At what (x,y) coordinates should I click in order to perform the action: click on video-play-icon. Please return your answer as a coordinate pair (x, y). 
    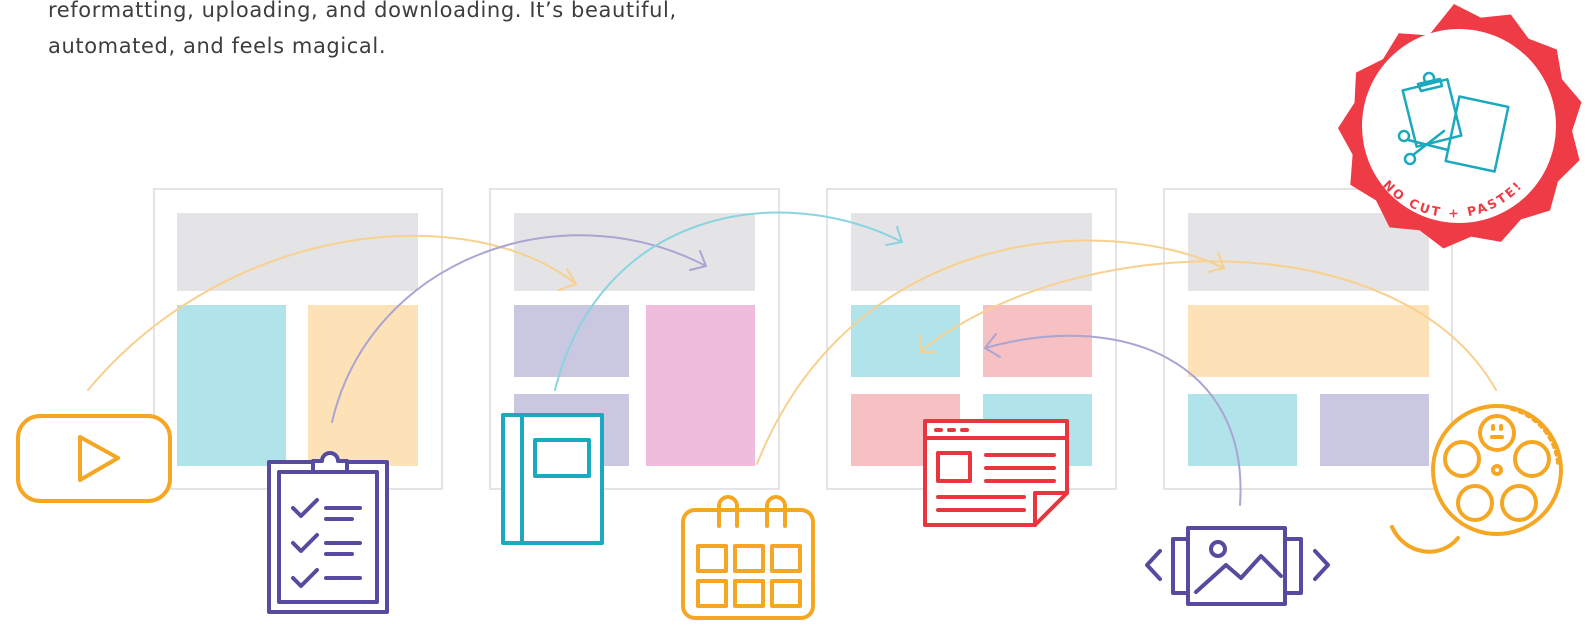
    Looking at the image, I should click on (94, 458).